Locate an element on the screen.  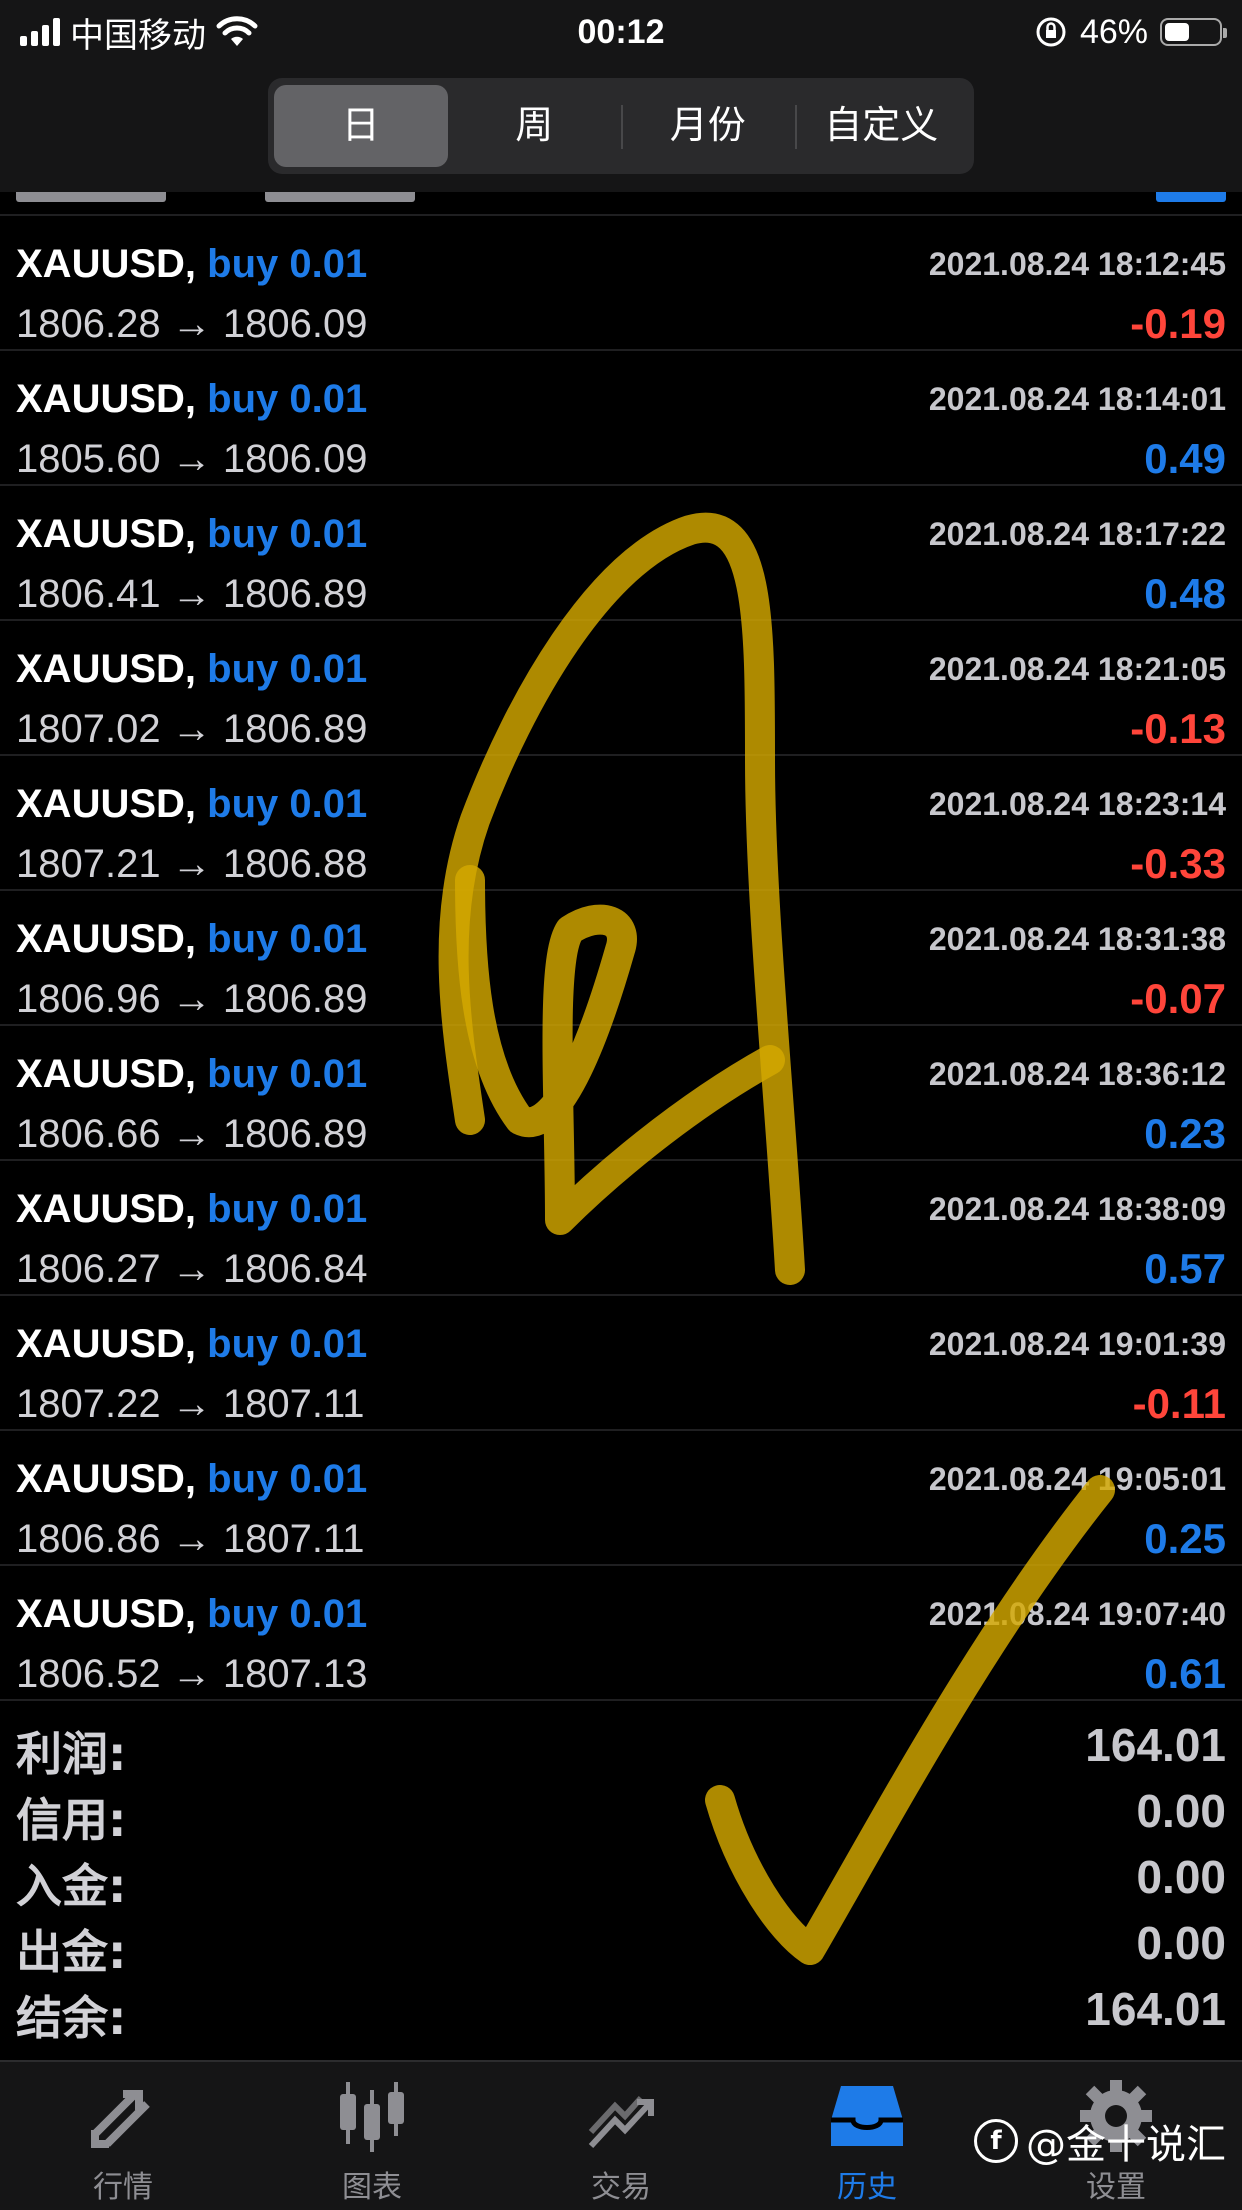
summary-label: 出金: is located at coordinates (71, 1952).